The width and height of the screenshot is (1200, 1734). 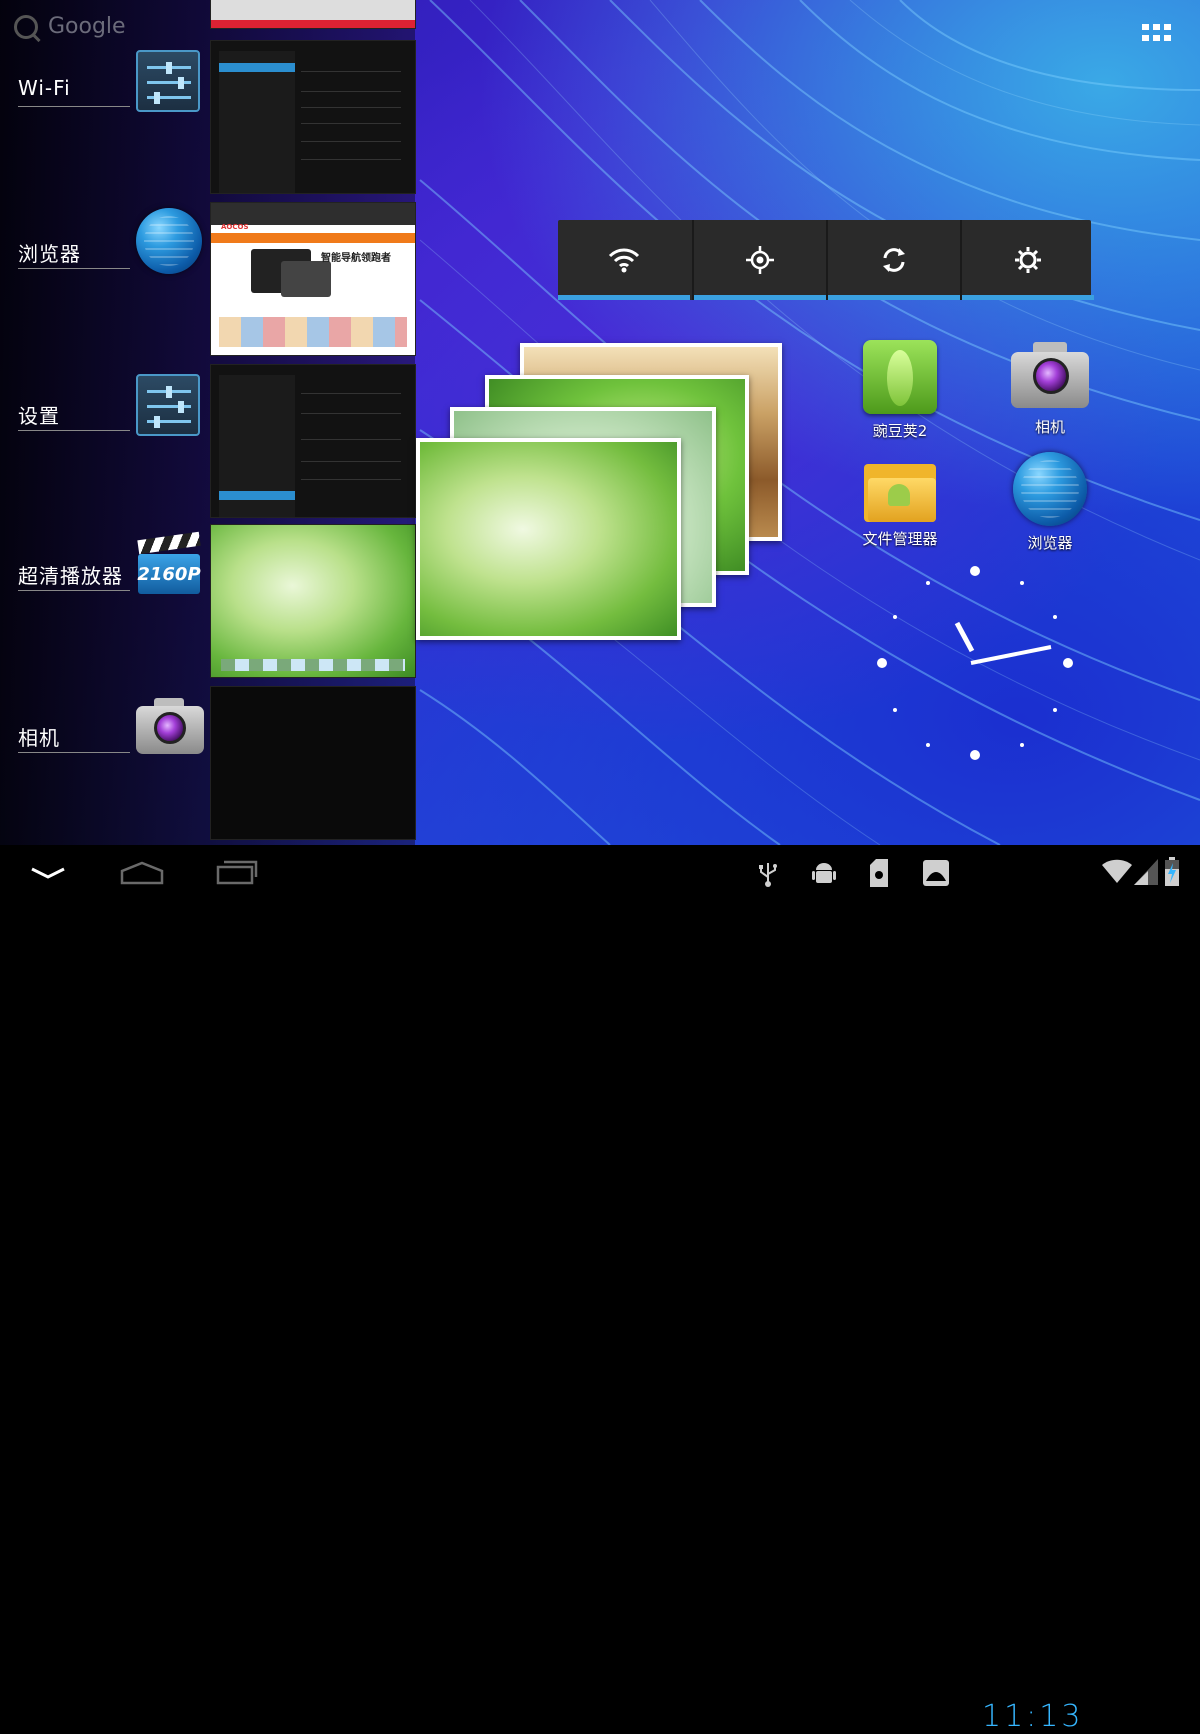 What do you see at coordinates (87, 26) in the screenshot?
I see `search-label: Google` at bounding box center [87, 26].